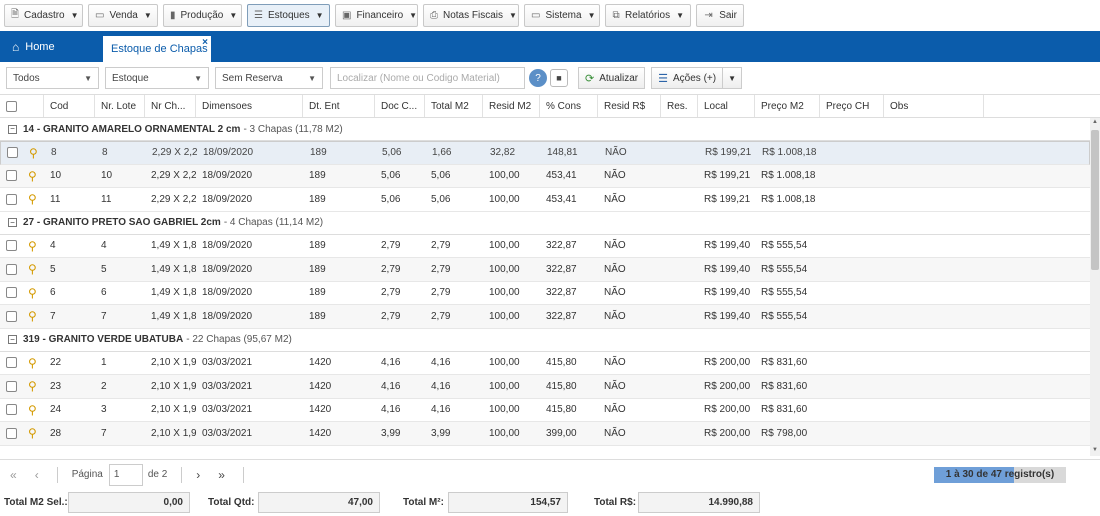 The width and height of the screenshot is (1100, 516). I want to click on table-cell: 3, so click(104, 410).